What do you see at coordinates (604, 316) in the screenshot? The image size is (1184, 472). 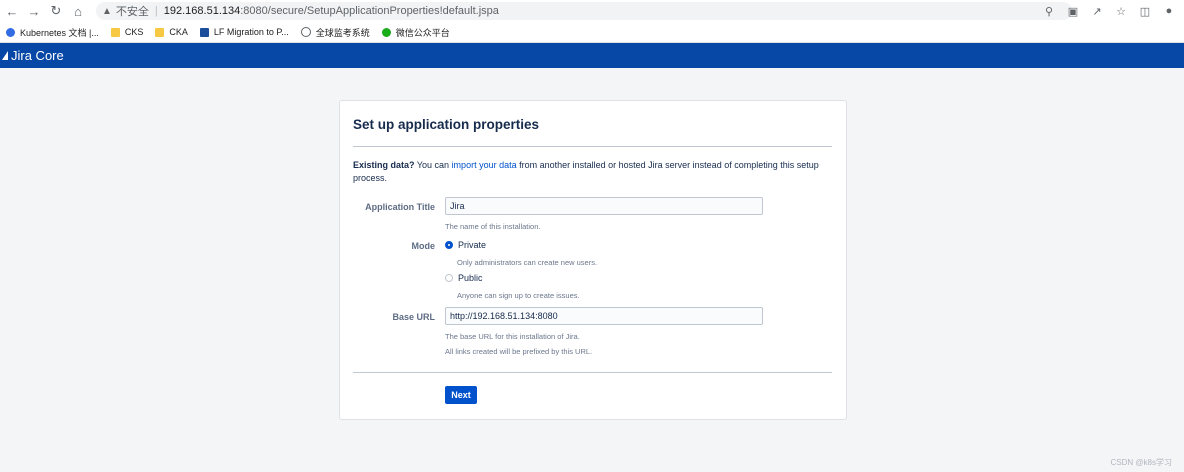 I see `base-url-input: http://192.168.51.134:8080` at bounding box center [604, 316].